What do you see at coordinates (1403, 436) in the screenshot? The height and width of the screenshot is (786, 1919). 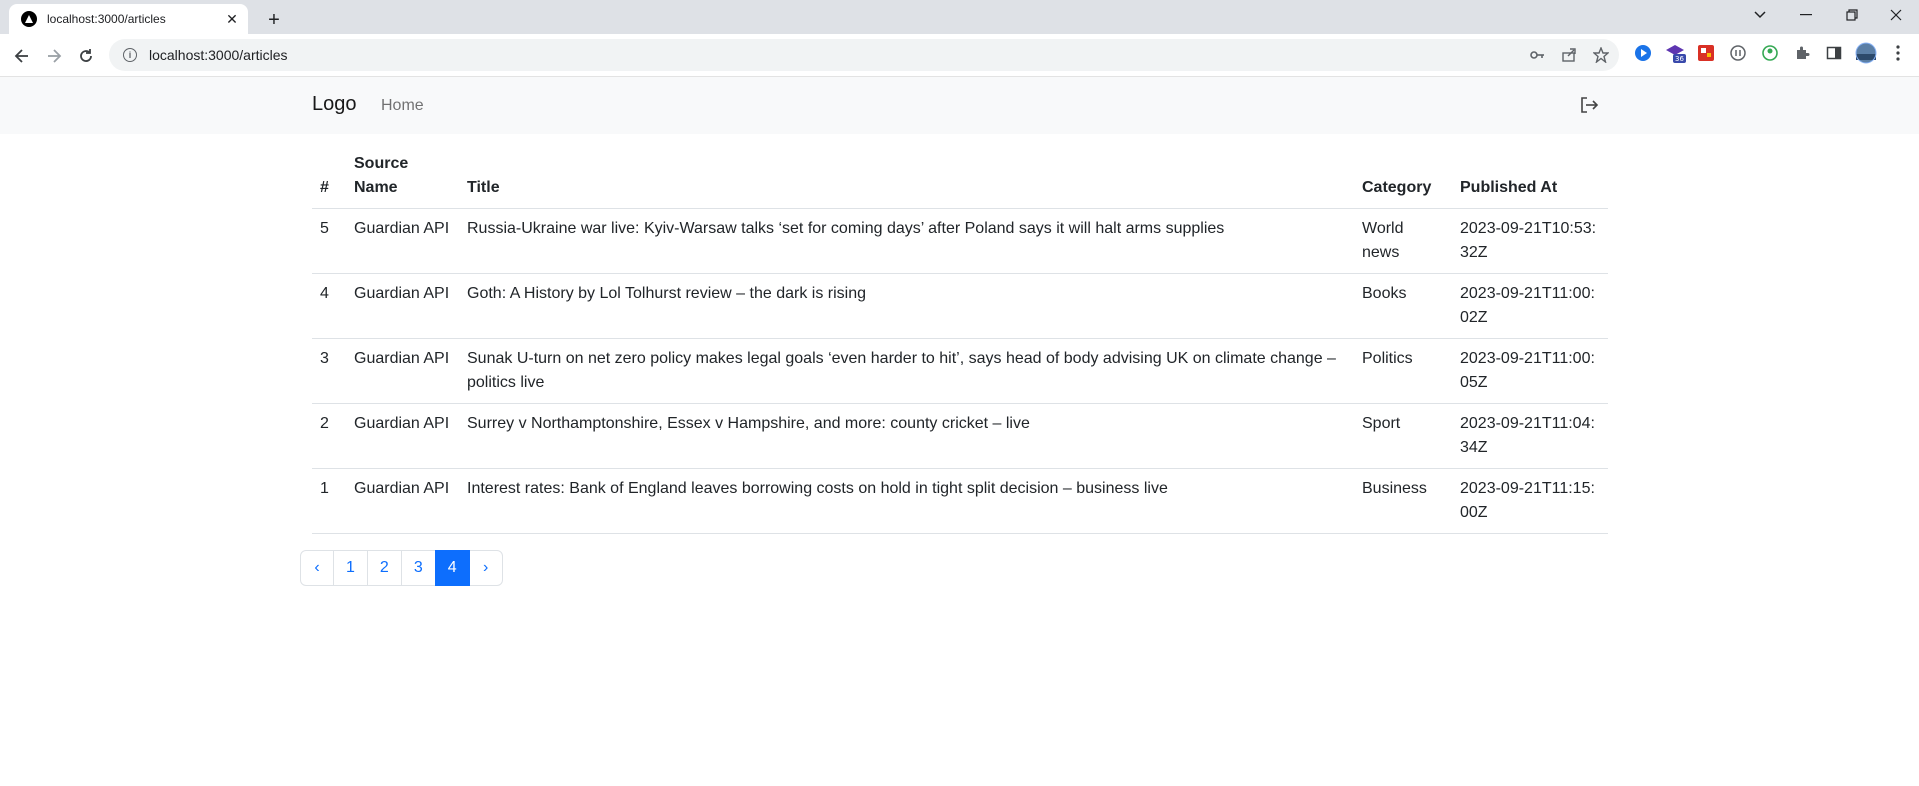 I see `cell-category: Sport` at bounding box center [1403, 436].